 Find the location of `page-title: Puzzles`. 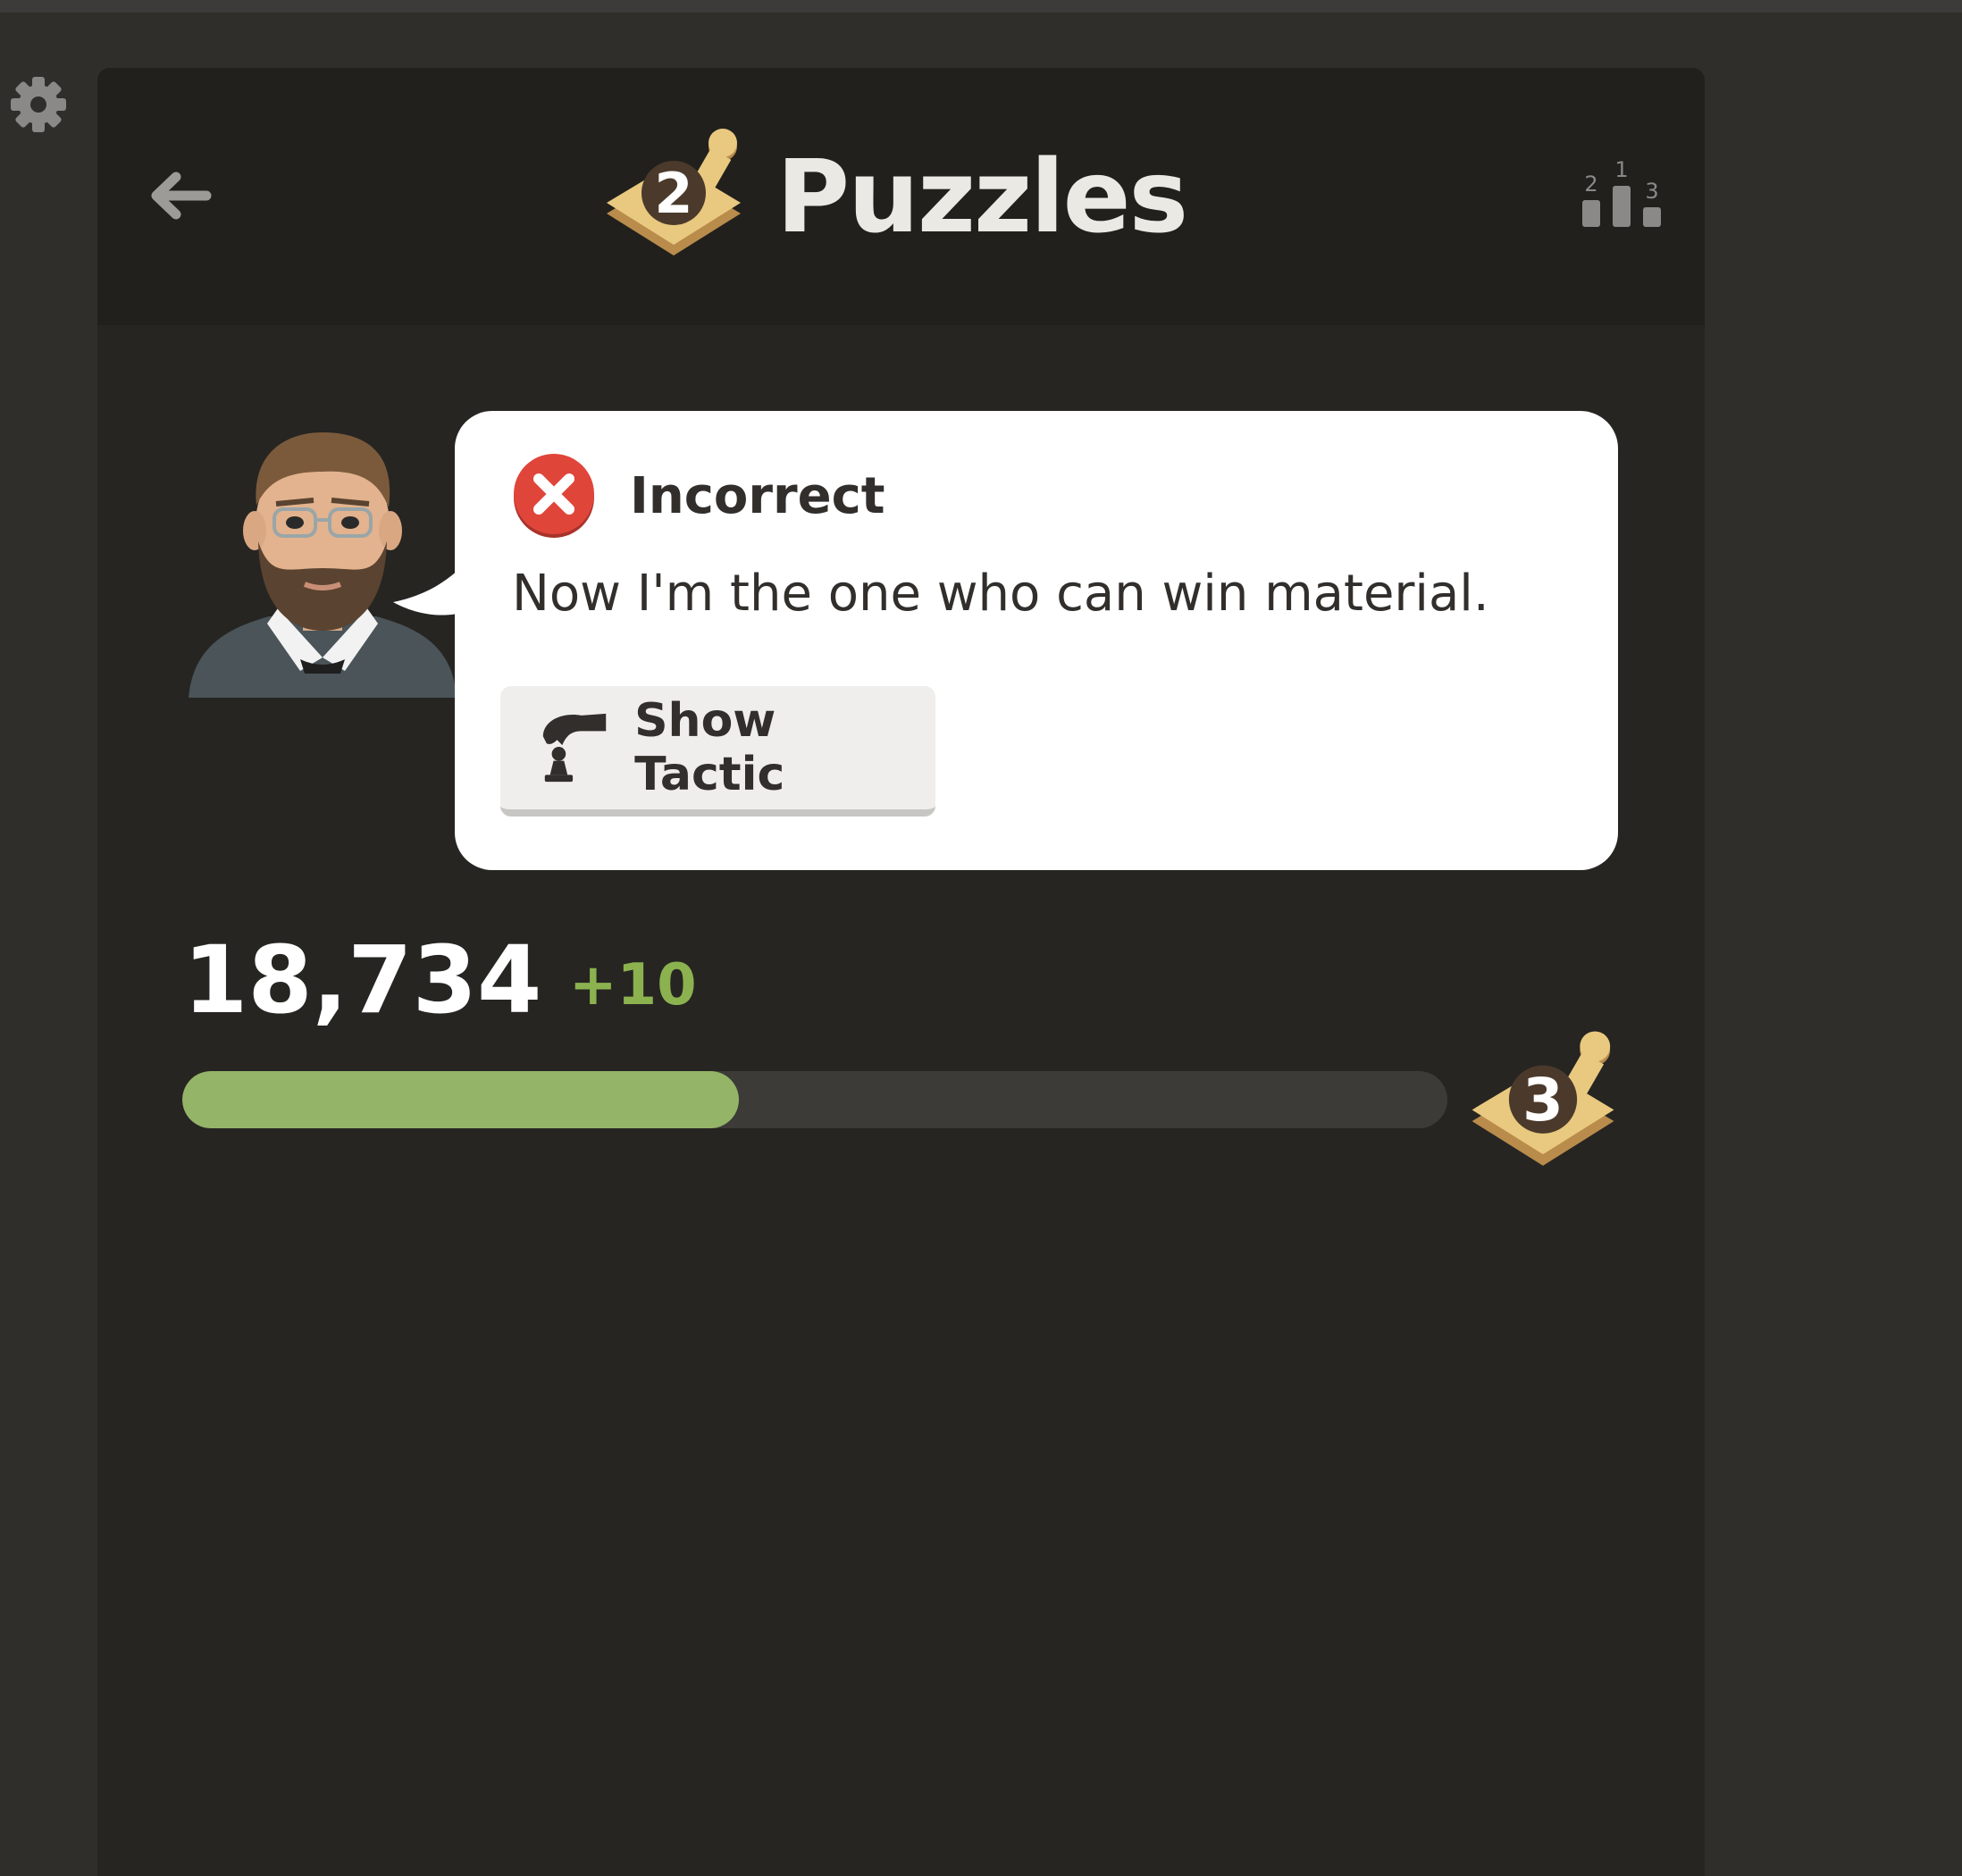

page-title: Puzzles is located at coordinates (982, 197).